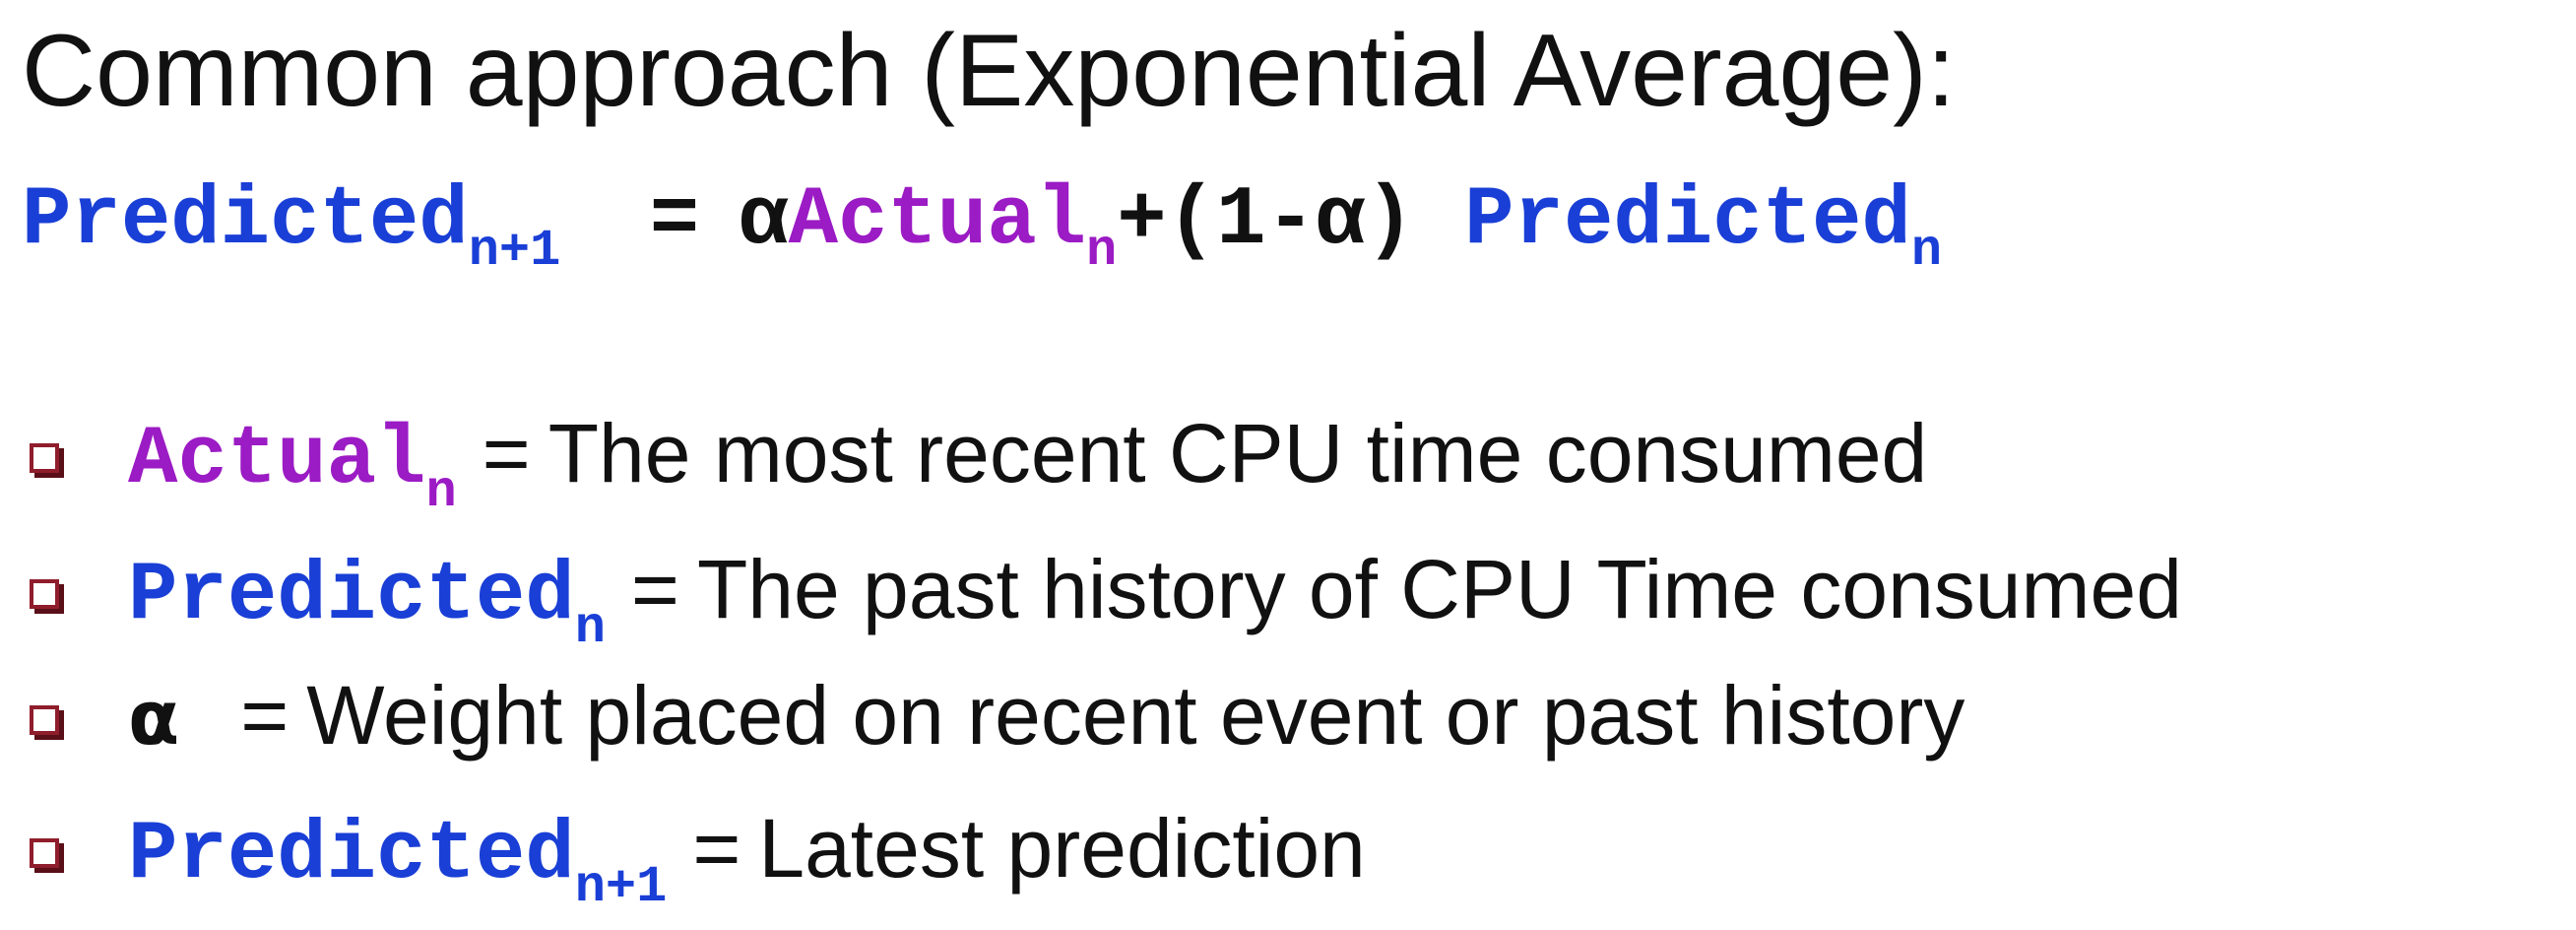  What do you see at coordinates (1102, 251) in the screenshot?
I see `formula-actual-subscript: n` at bounding box center [1102, 251].